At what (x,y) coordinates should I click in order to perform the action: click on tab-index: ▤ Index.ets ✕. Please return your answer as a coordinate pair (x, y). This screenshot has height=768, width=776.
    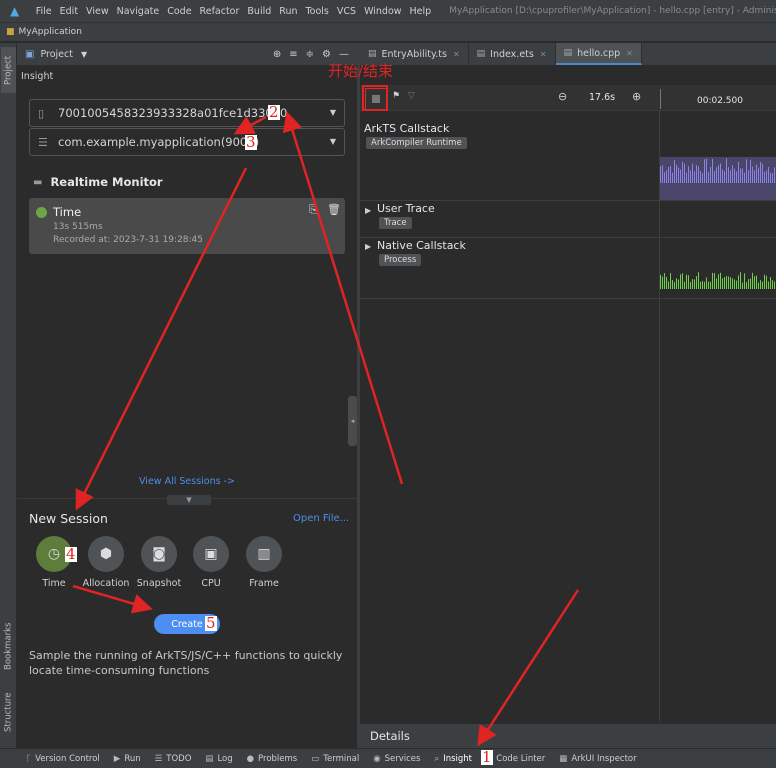
    Looking at the image, I should click on (512, 54).